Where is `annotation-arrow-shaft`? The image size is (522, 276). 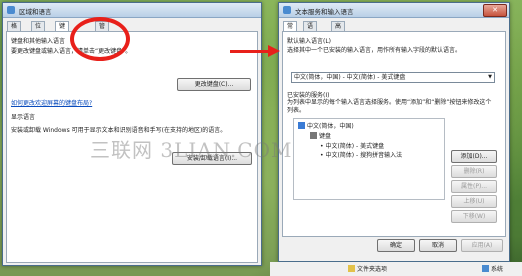
annotation-arrow-shaft is located at coordinates (250, 51).